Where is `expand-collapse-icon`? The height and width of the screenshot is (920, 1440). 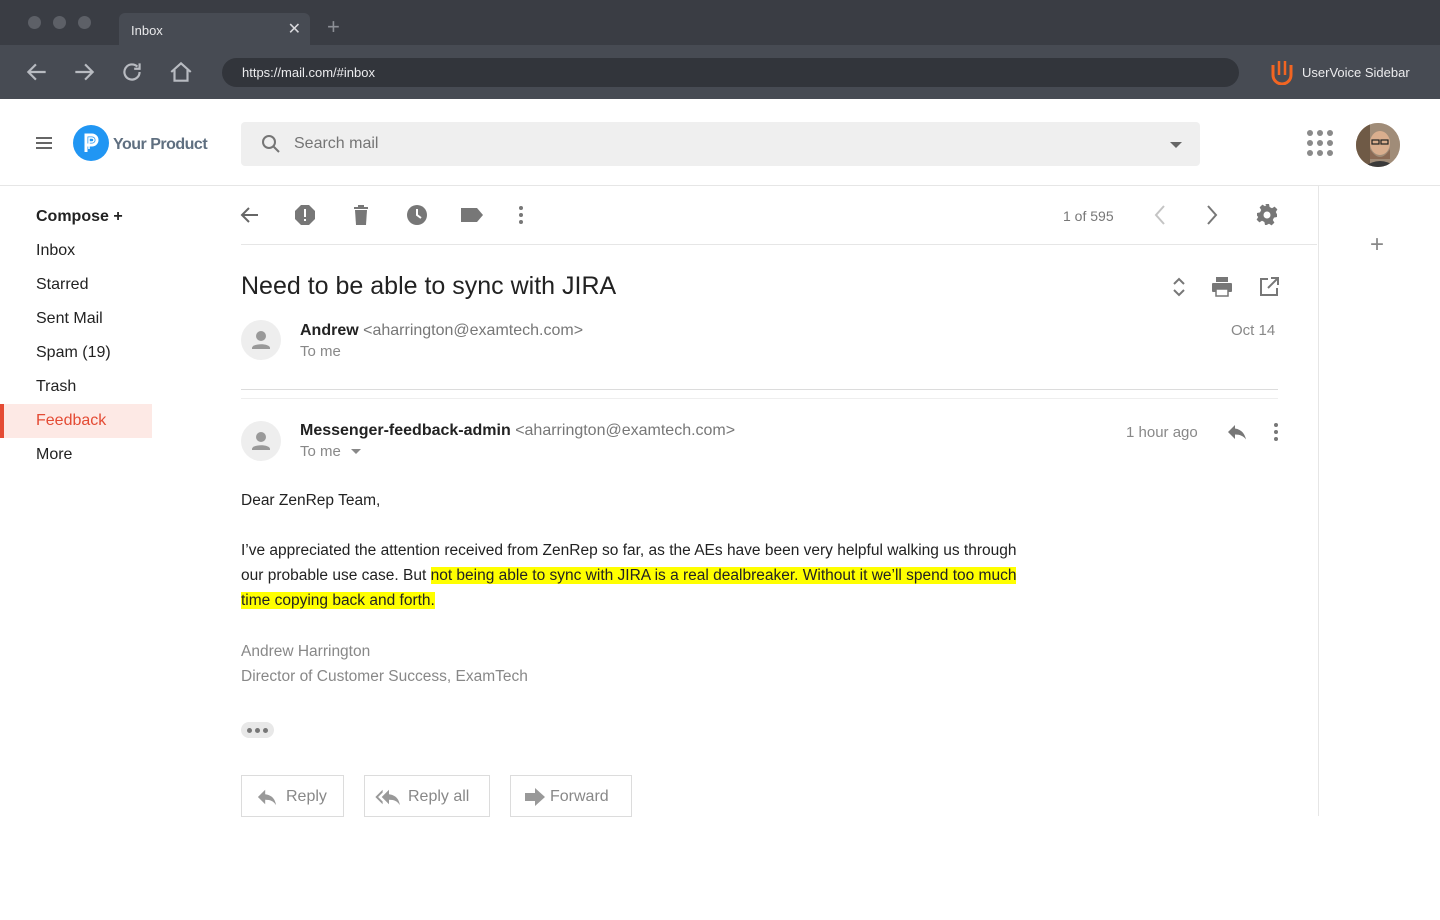 expand-collapse-icon is located at coordinates (1179, 287).